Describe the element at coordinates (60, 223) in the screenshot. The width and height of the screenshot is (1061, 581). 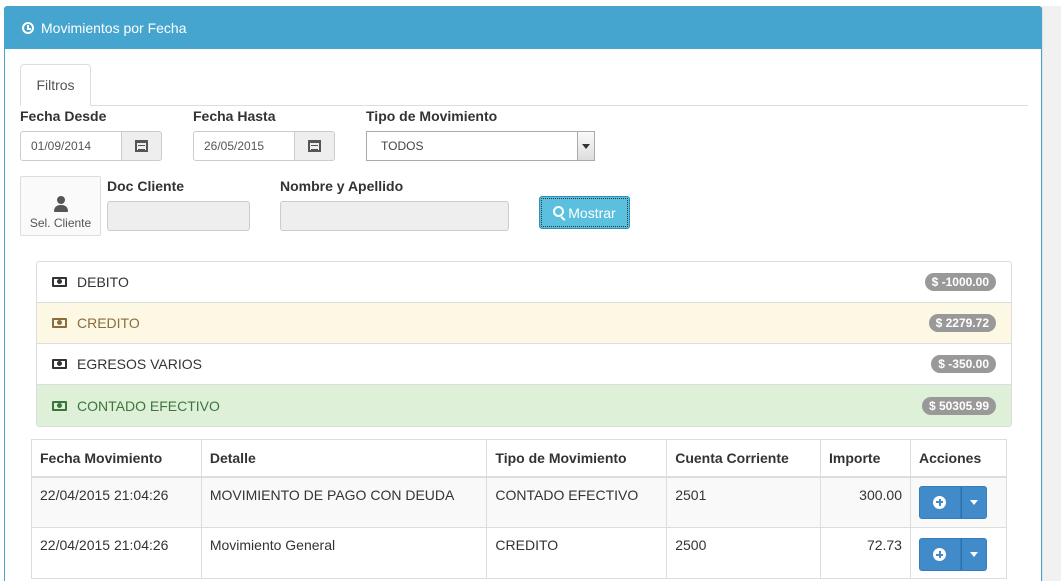
I see `sel-cliente-label: Sel. Cliente` at that location.